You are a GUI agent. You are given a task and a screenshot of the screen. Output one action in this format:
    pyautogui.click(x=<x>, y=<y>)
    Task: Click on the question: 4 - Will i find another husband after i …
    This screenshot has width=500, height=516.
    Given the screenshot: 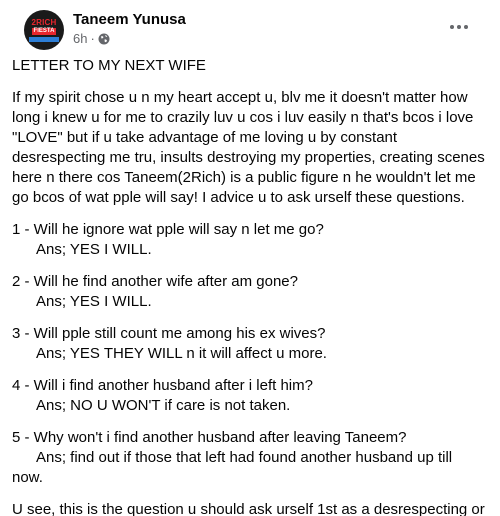 What is the action you would take?
    pyautogui.click(x=162, y=385)
    